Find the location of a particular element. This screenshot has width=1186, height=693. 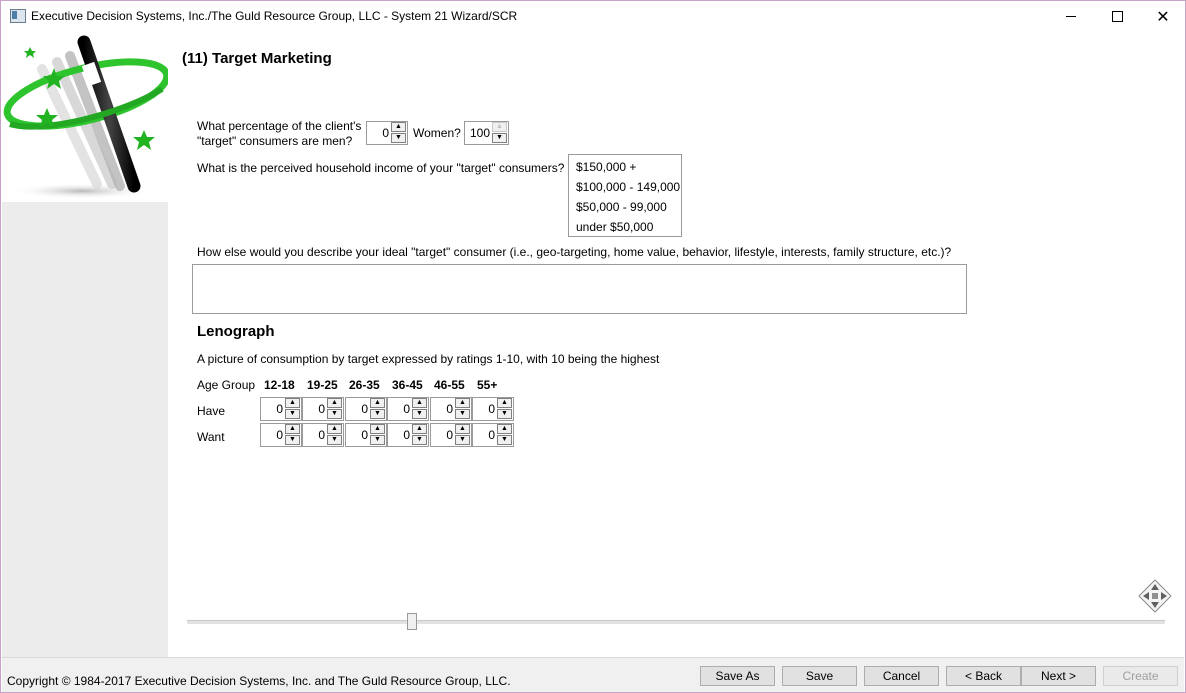

men-percentage-value: 0 is located at coordinates (385, 133).